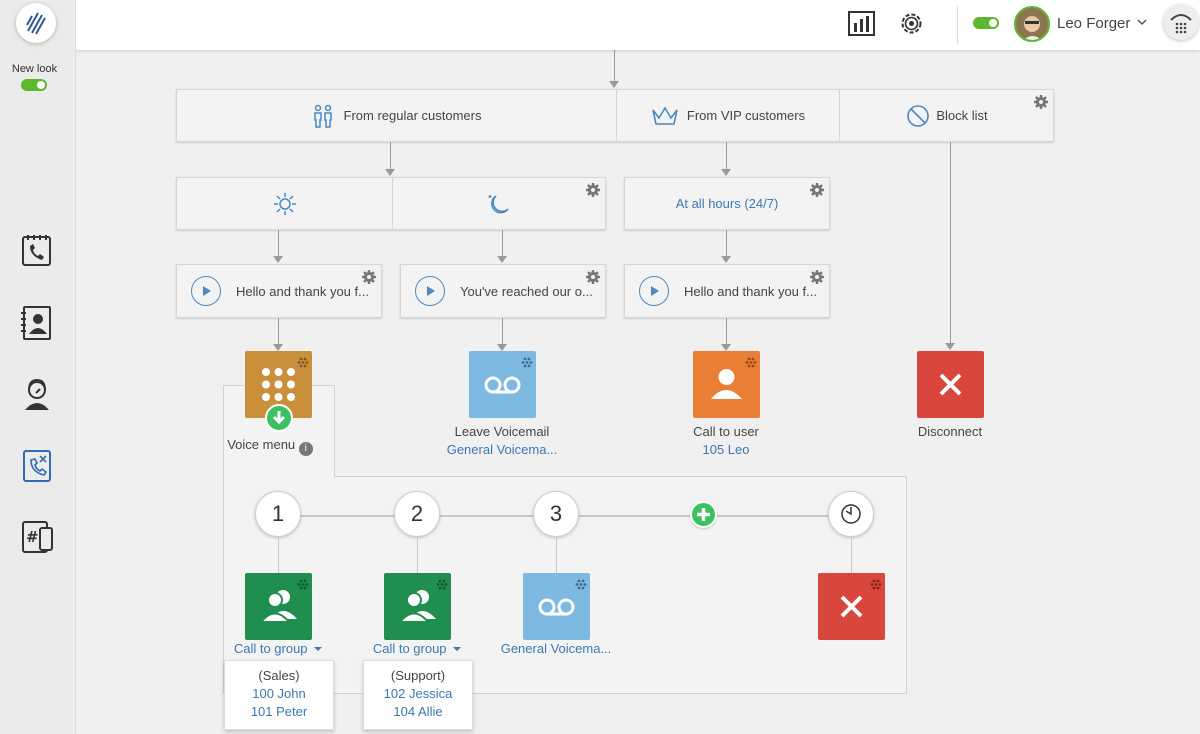 The width and height of the screenshot is (1200, 734). I want to click on menu-option-1: 1, so click(278, 514).